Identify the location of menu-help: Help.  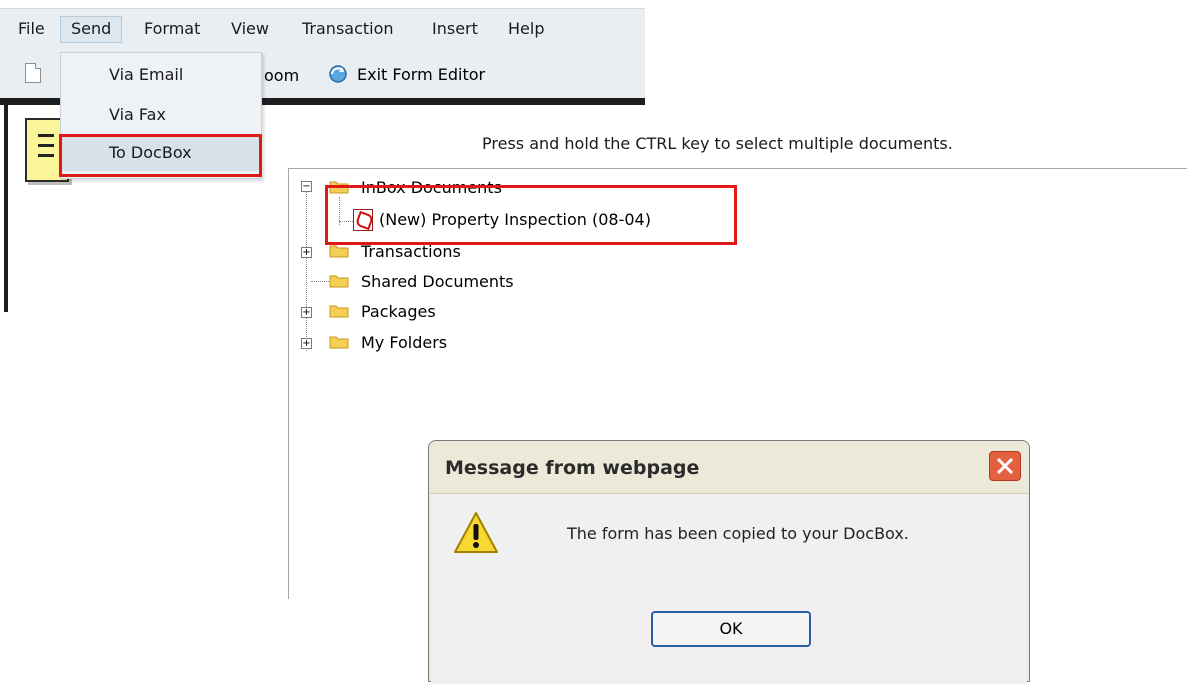
(526, 28).